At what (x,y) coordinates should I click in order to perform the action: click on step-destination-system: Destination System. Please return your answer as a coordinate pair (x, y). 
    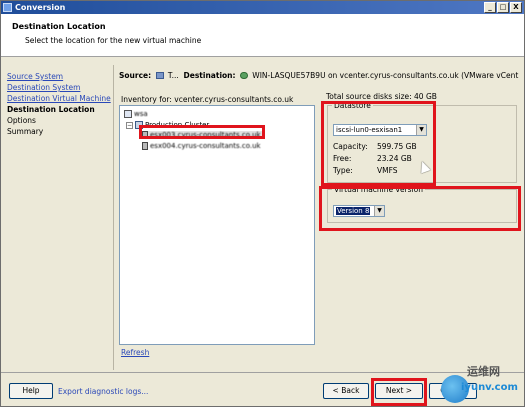
    Looking at the image, I should click on (59, 87).